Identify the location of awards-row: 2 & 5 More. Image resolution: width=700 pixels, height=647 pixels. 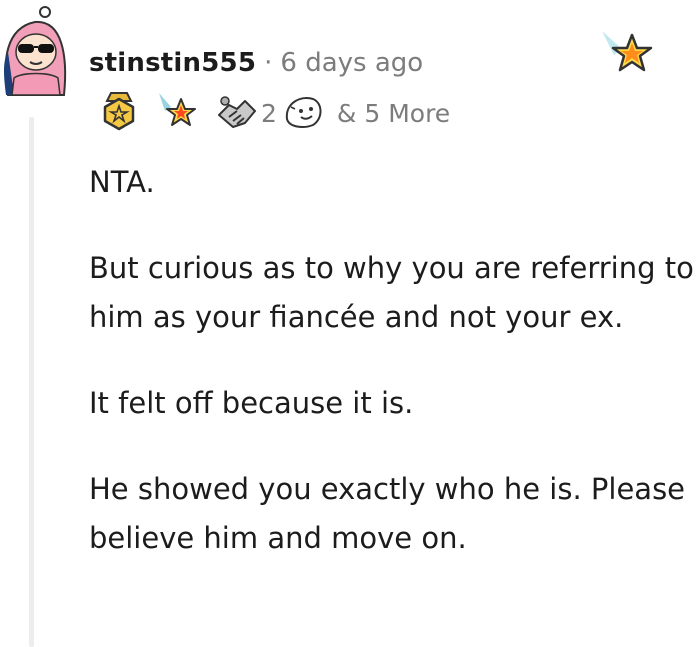
(273, 113).